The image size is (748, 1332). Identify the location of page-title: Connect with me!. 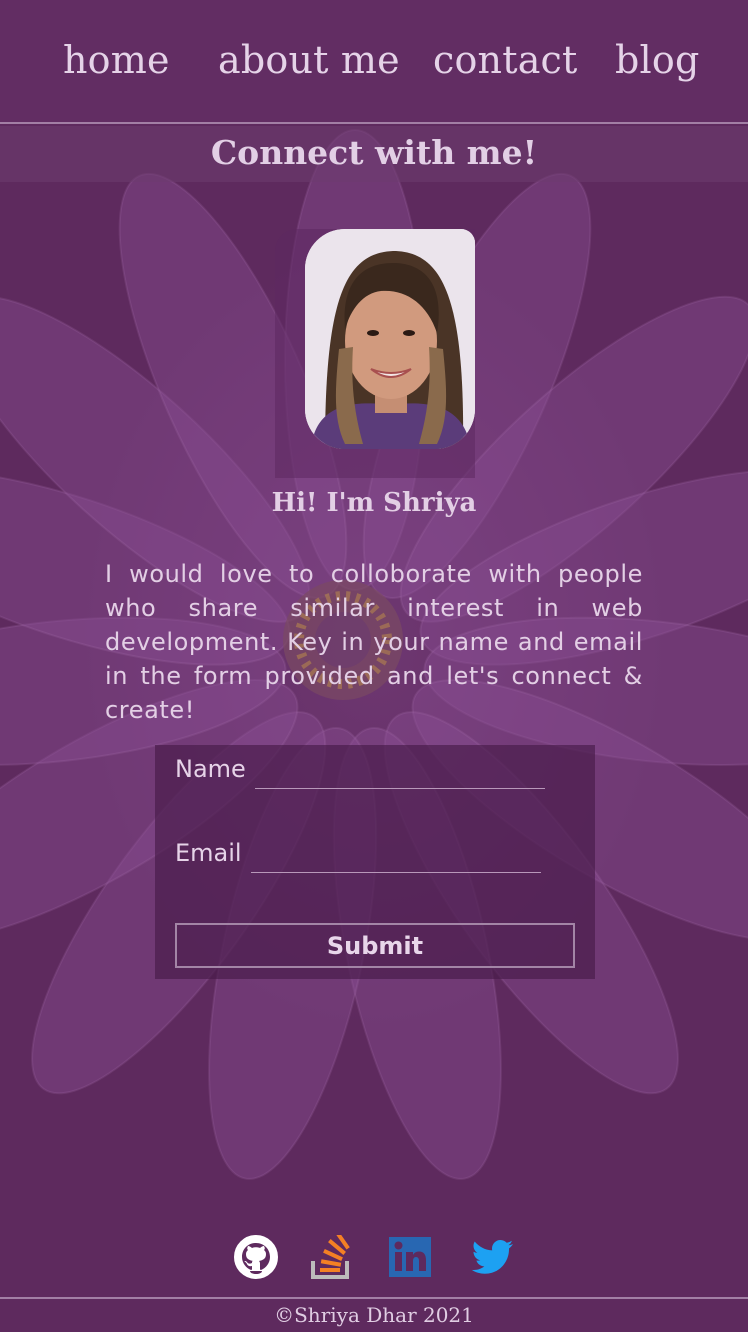
(374, 154).